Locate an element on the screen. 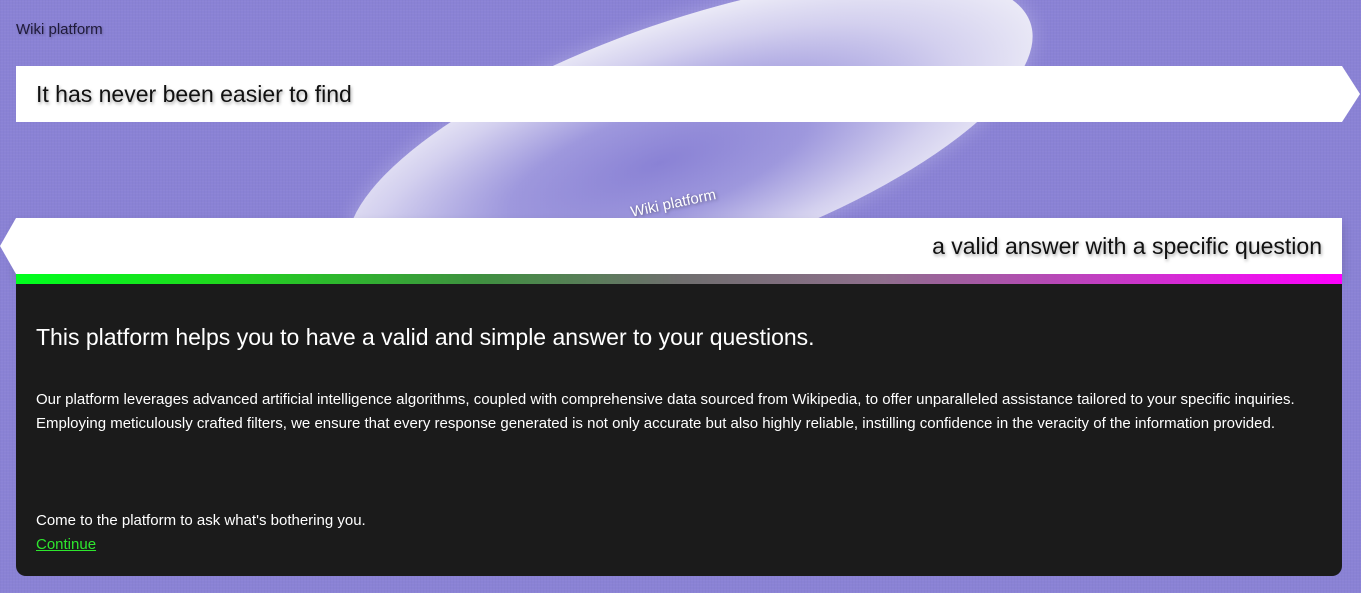 This screenshot has width=1361, height=593. banner-bottom: a valid answer with a specific question is located at coordinates (671, 246).